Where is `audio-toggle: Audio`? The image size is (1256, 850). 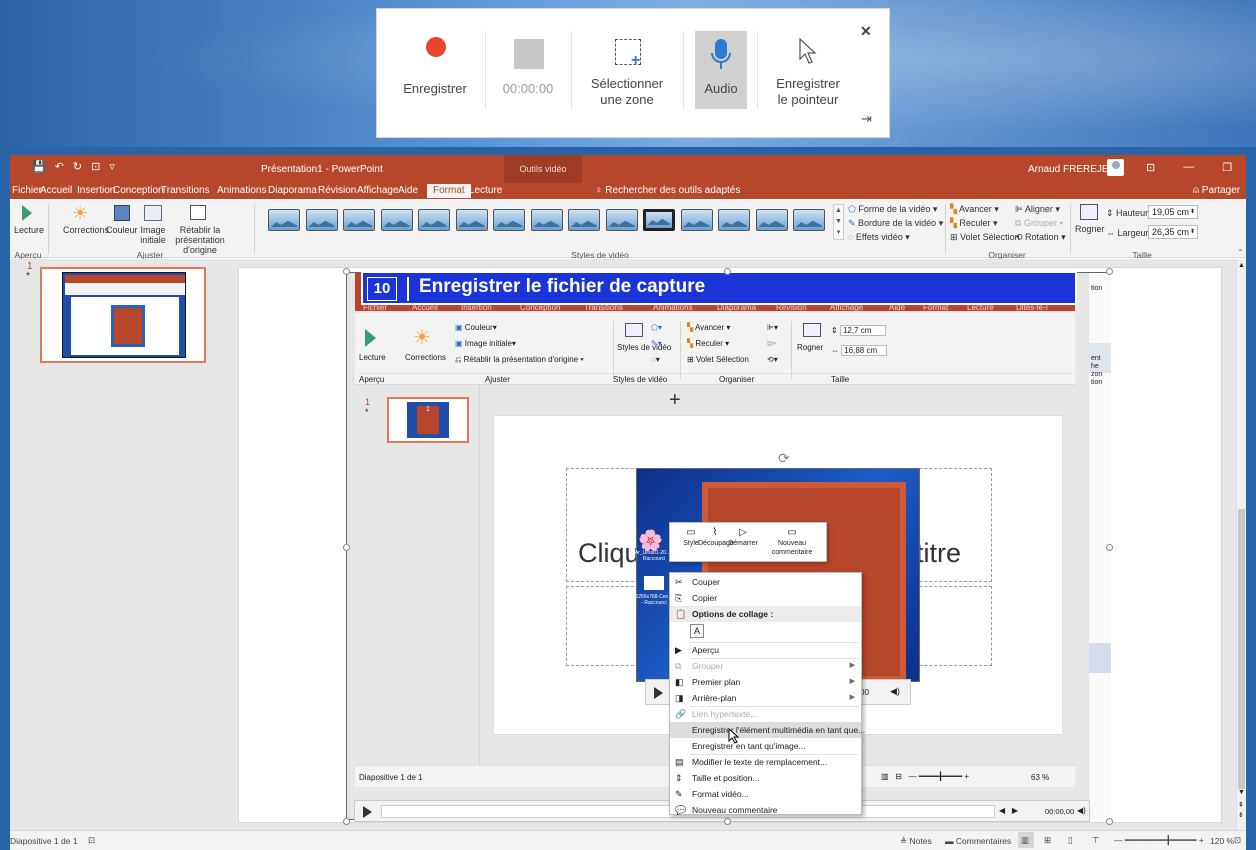 audio-toggle: Audio is located at coordinates (721, 70).